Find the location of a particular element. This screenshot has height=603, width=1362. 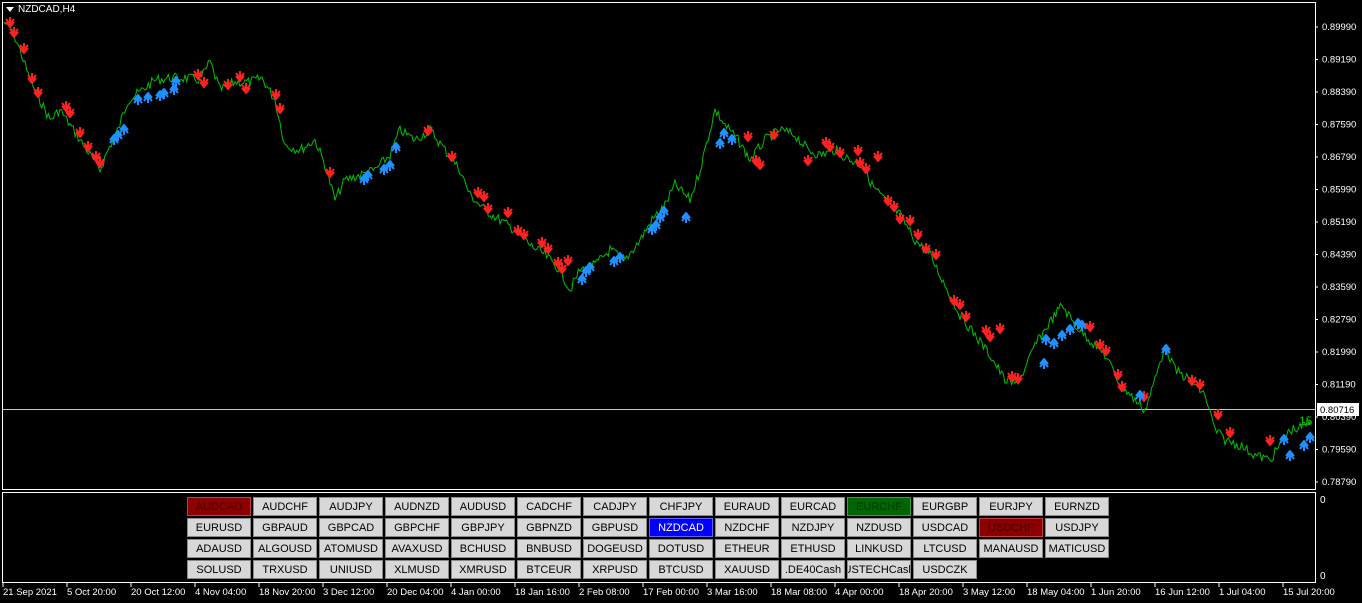

symbol-button-xrpusd: XRPUSD is located at coordinates (615, 569).